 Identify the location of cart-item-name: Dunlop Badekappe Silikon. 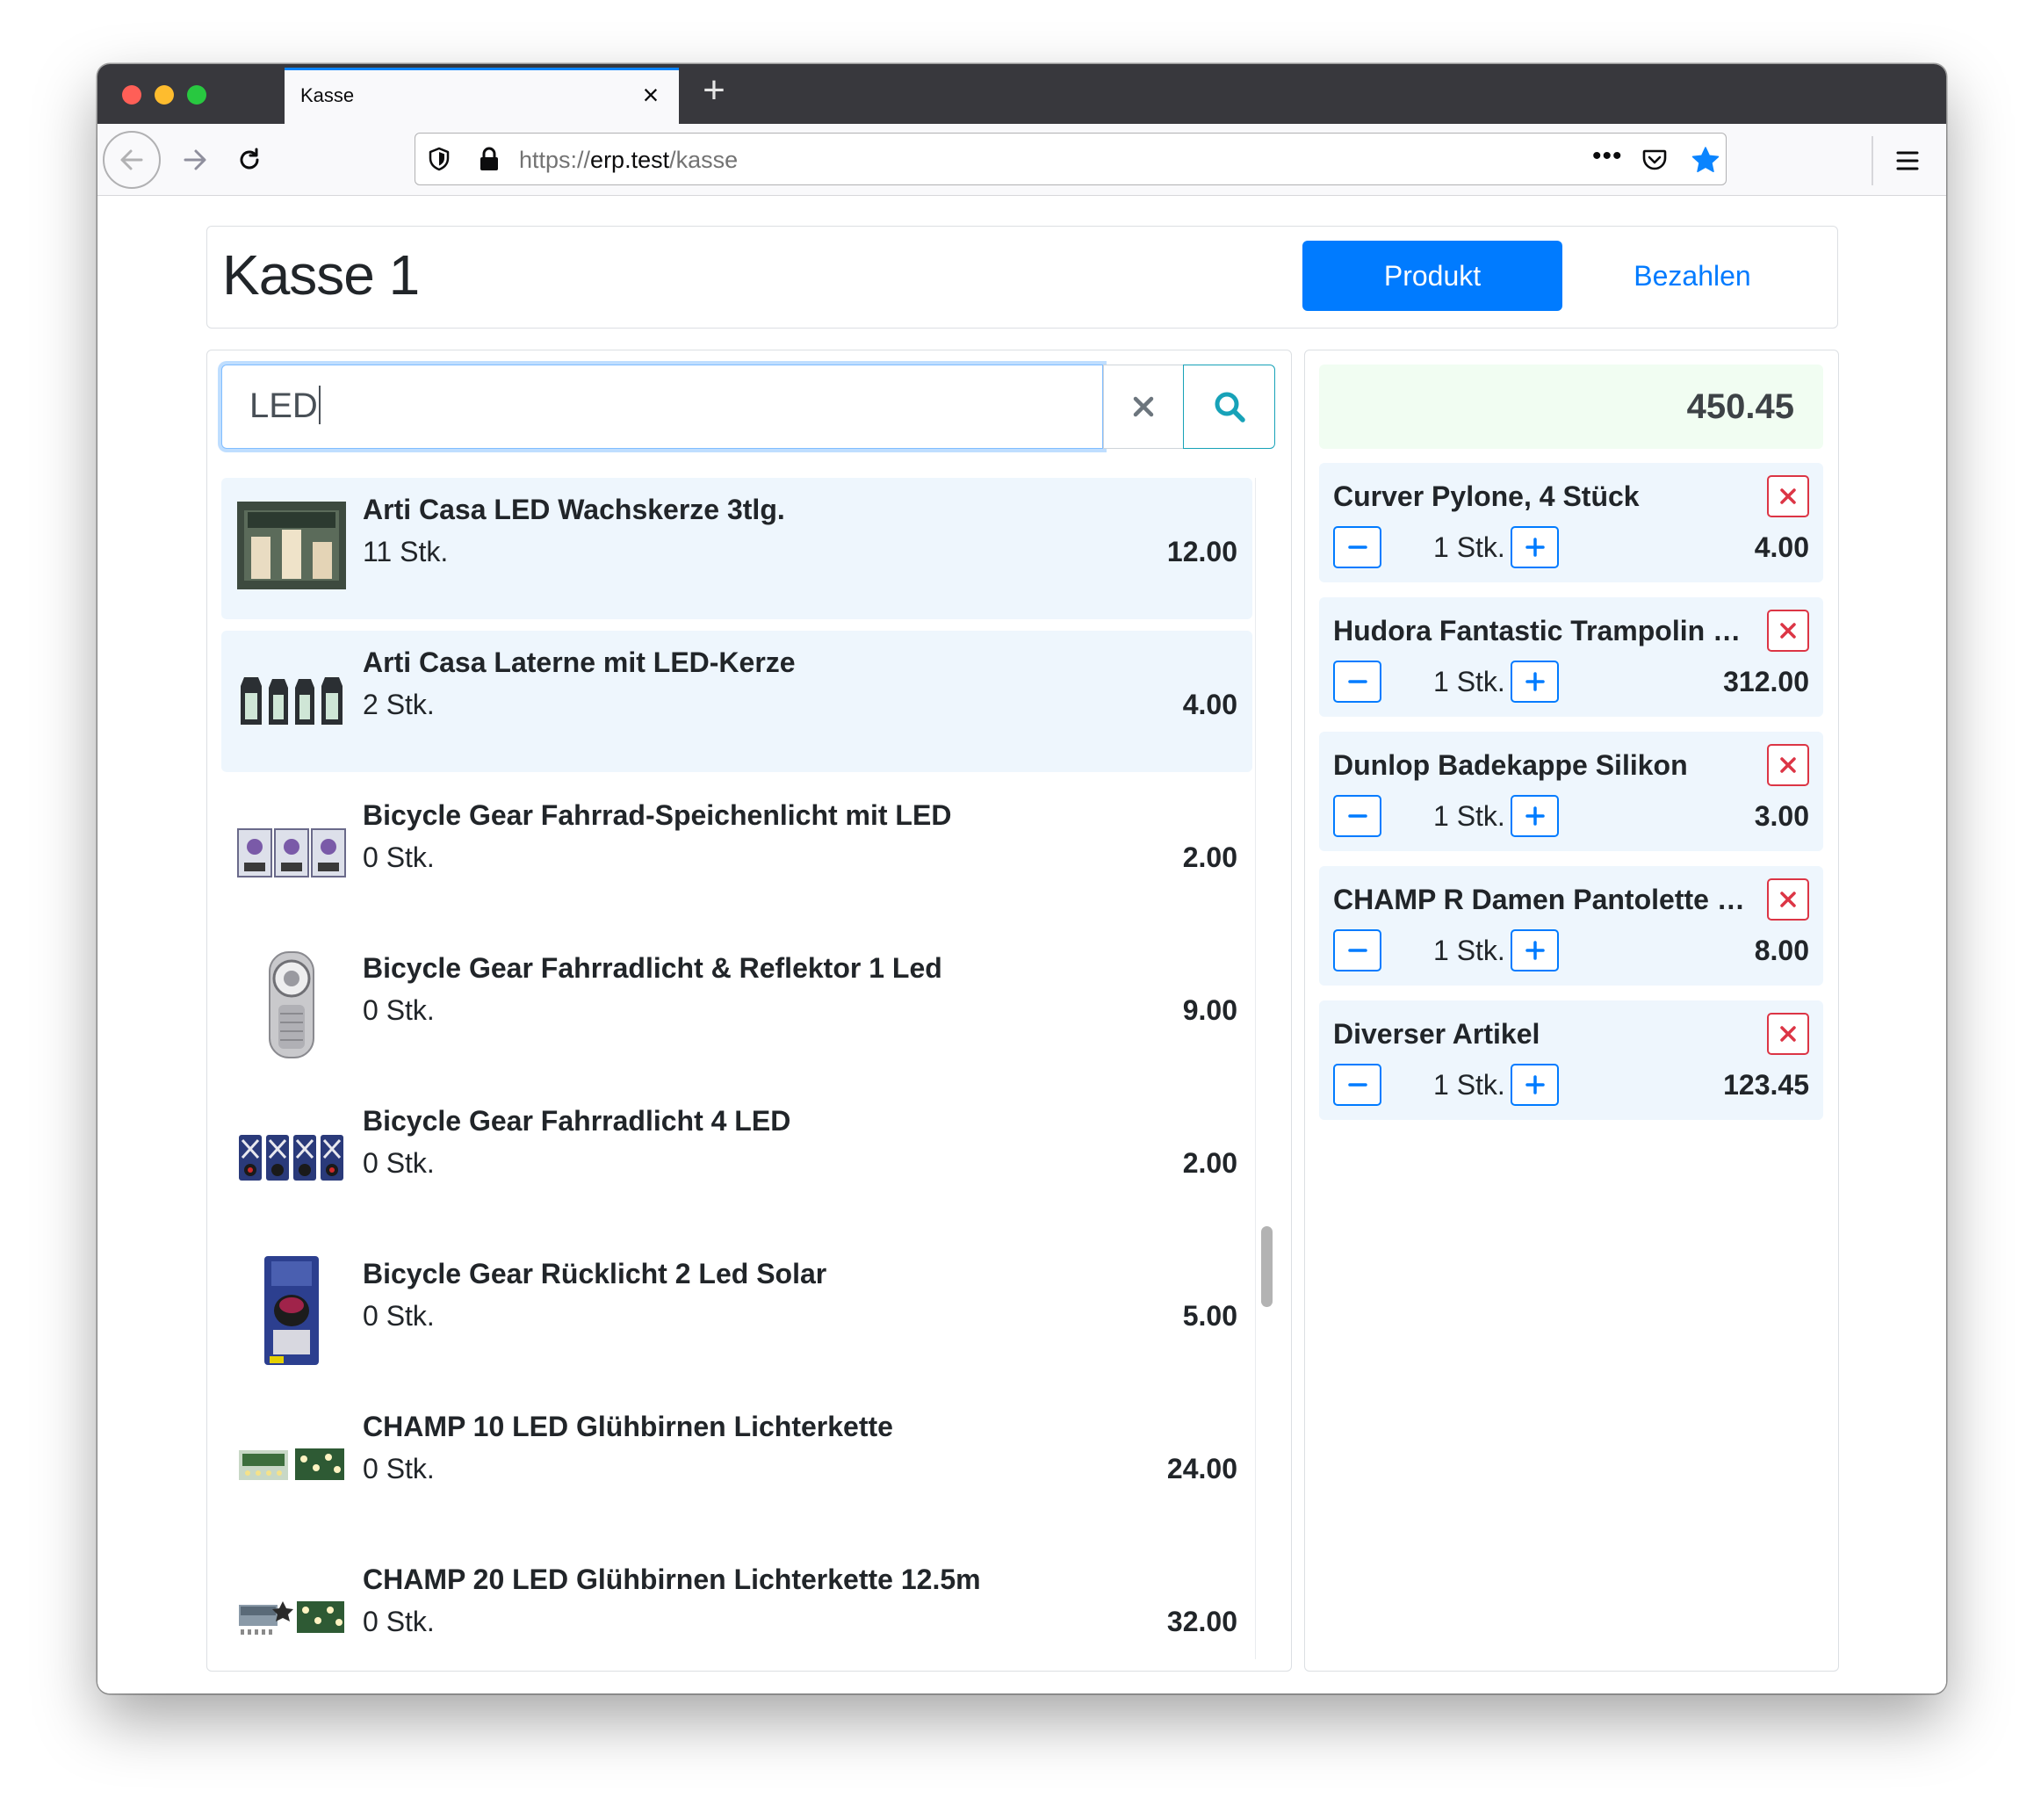
(1510, 765).